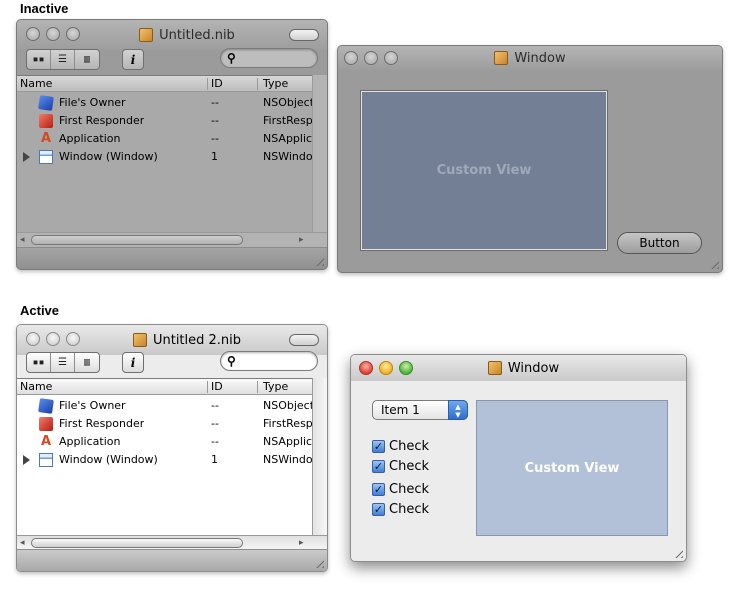  I want to click on inactive-section-label: Inactive, so click(44, 8).